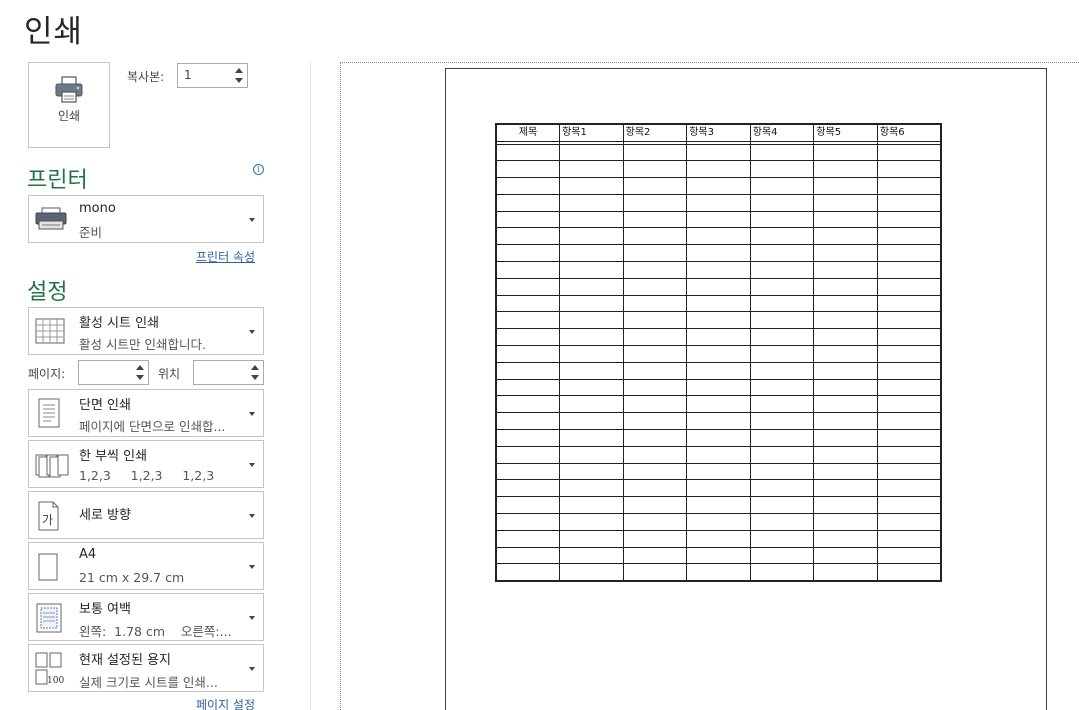 The image size is (1079, 710). I want to click on sheet-header-cell: 항목1, so click(591, 132).